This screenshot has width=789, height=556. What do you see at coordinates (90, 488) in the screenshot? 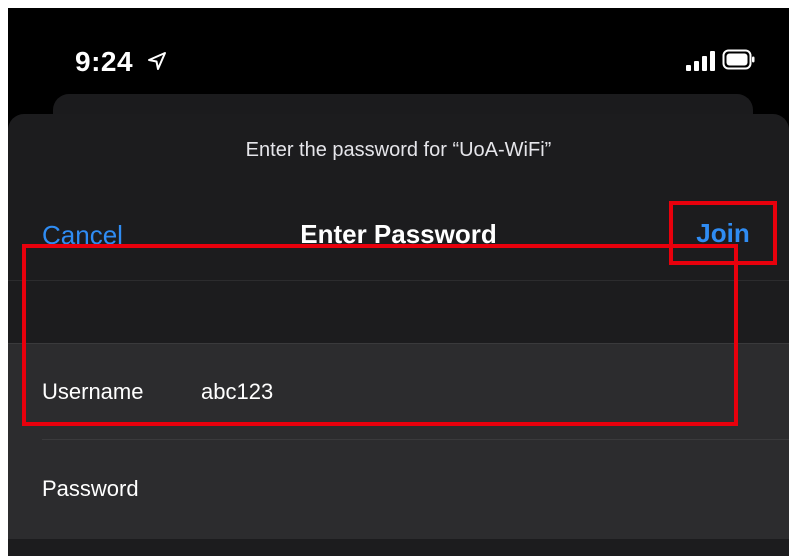
I see `password-label: Password` at bounding box center [90, 488].